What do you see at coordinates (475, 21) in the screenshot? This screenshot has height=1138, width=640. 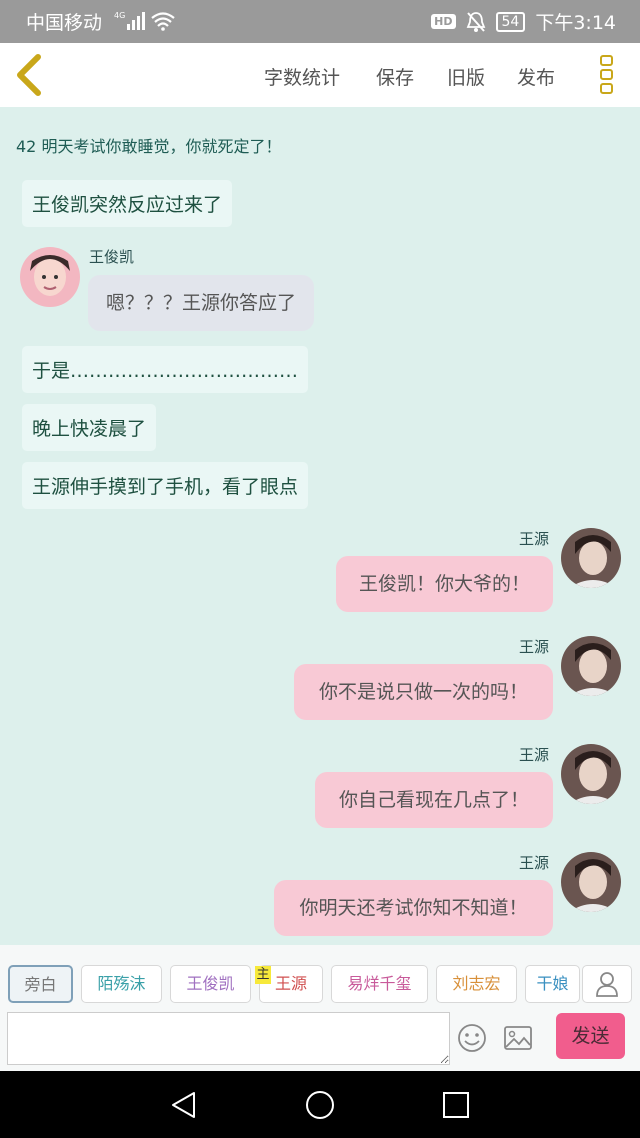 I see `bell-muted-icon` at bounding box center [475, 21].